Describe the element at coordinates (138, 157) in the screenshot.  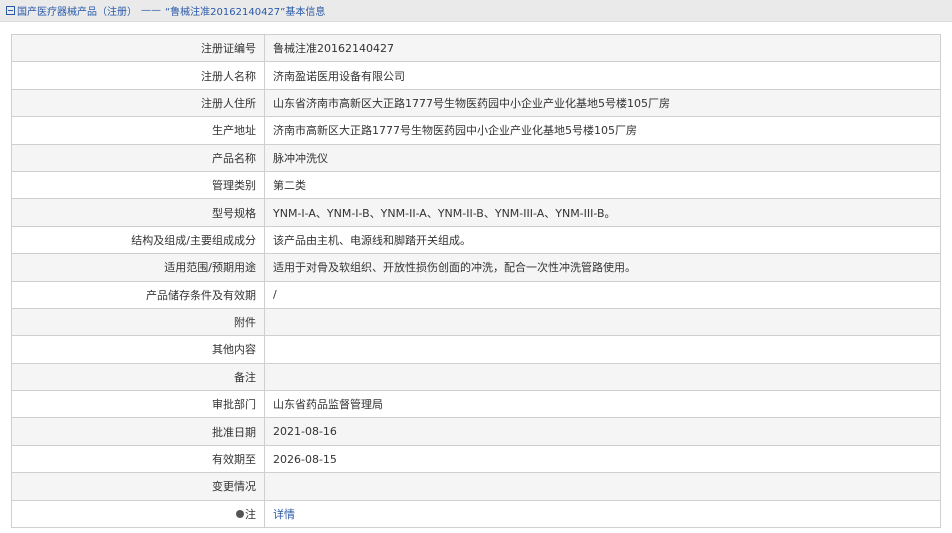
I see `row-label: 产品名称` at that location.